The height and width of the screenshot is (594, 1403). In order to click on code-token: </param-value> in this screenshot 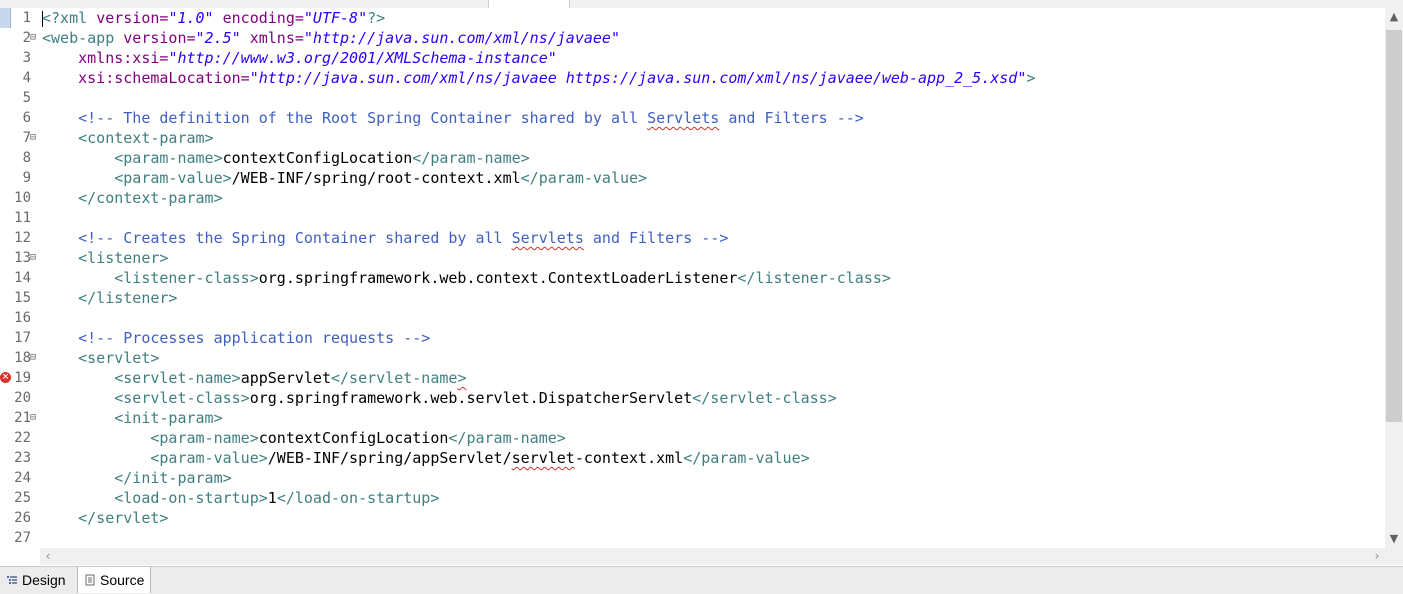, I will do `click(584, 178)`.